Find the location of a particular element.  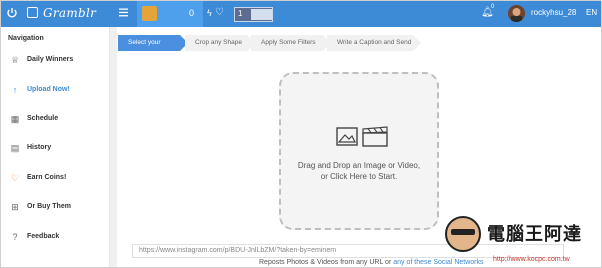

watermark-title: 電腦王阿達 is located at coordinates (534, 234).